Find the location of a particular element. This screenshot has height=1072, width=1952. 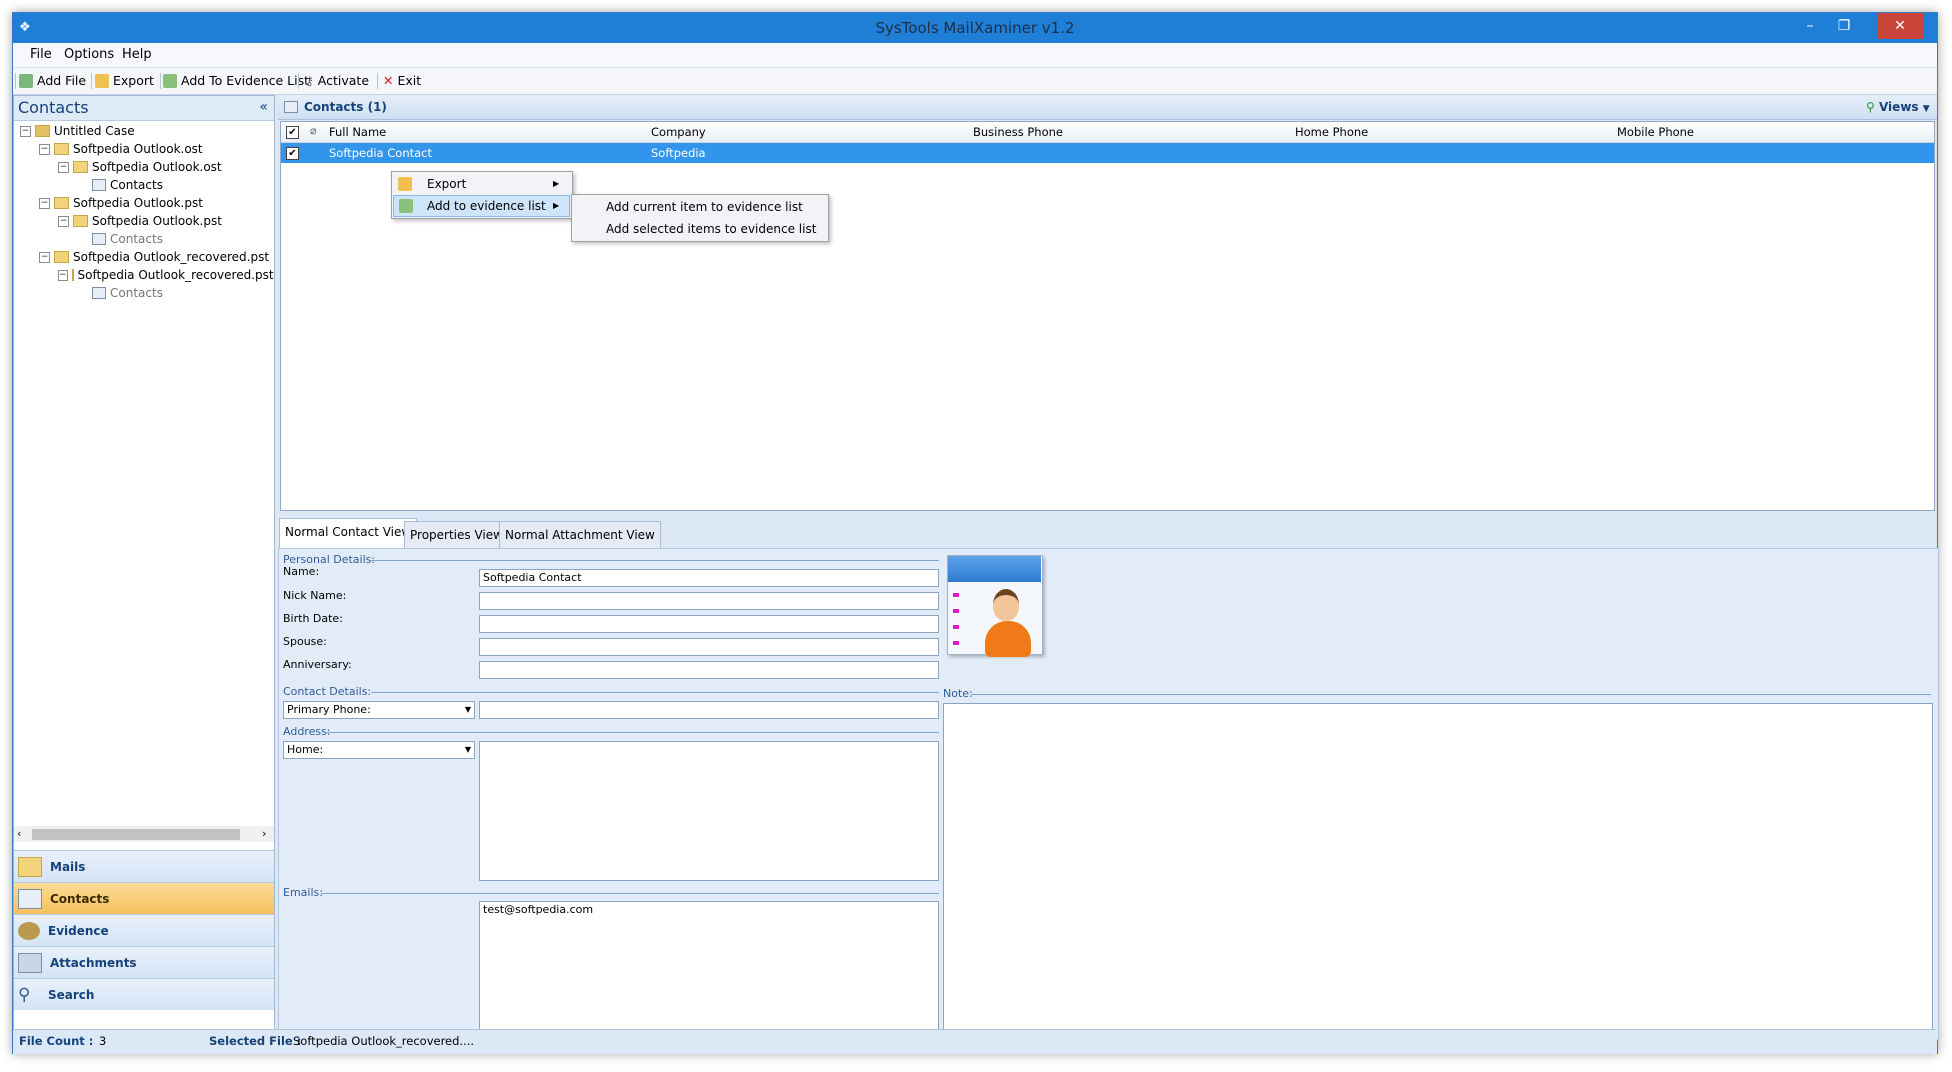

phone-field is located at coordinates (709, 710).